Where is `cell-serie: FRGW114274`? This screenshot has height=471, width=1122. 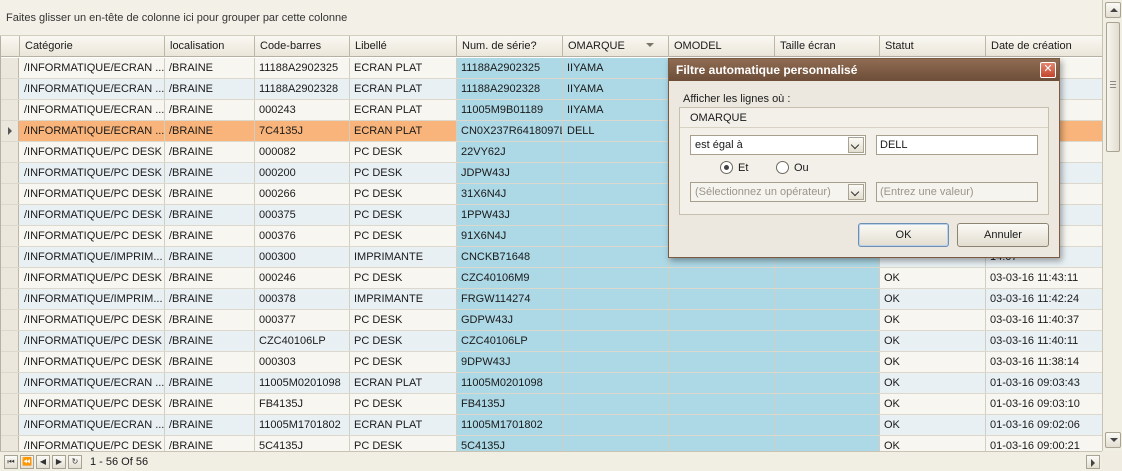 cell-serie: FRGW114274 is located at coordinates (510, 299).